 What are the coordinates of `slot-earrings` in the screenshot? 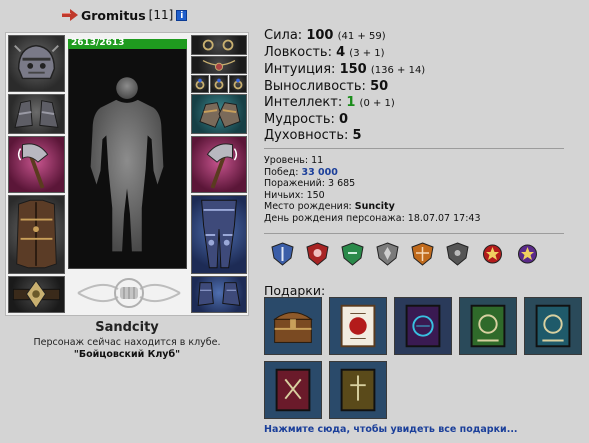 It's located at (219, 45).